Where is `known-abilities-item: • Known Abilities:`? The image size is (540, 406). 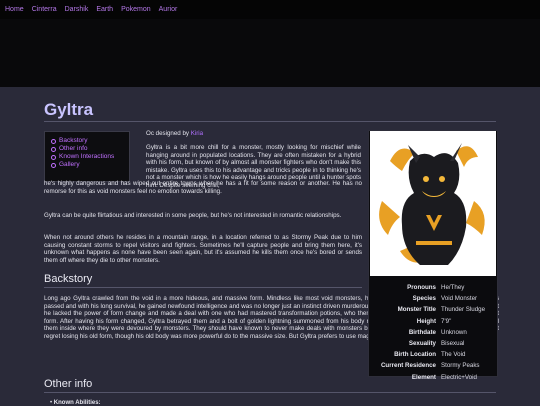 known-abilities-item: • Known Abilities: is located at coordinates (75, 403).